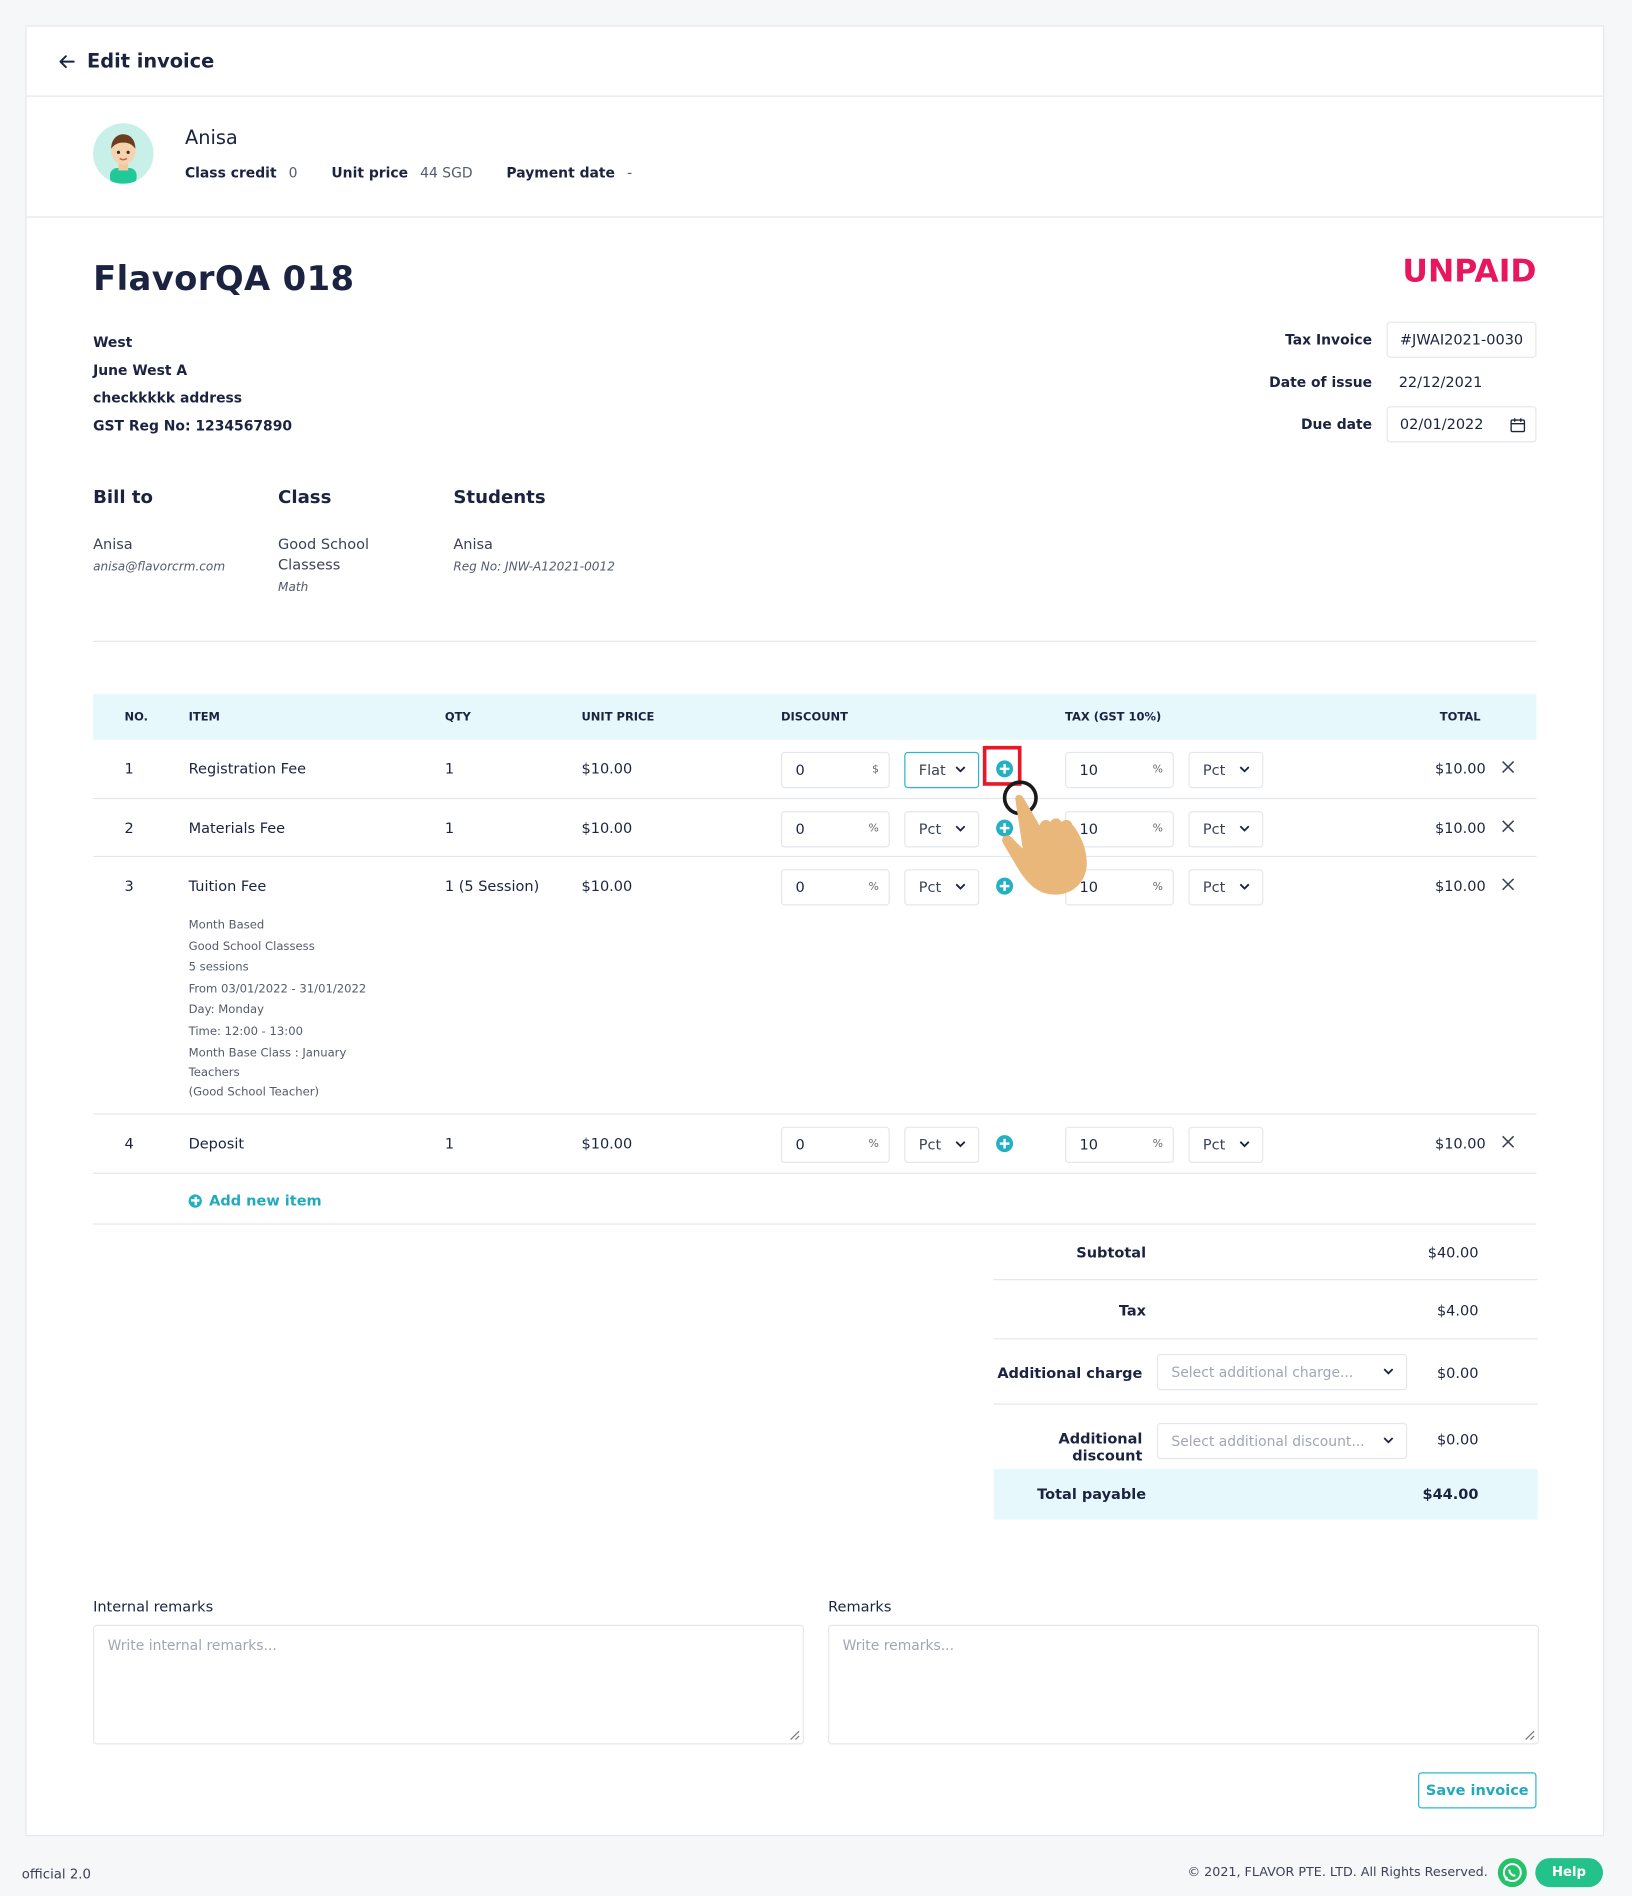 This screenshot has width=1632, height=1896. I want to click on discount-type-select: Flat, so click(942, 770).